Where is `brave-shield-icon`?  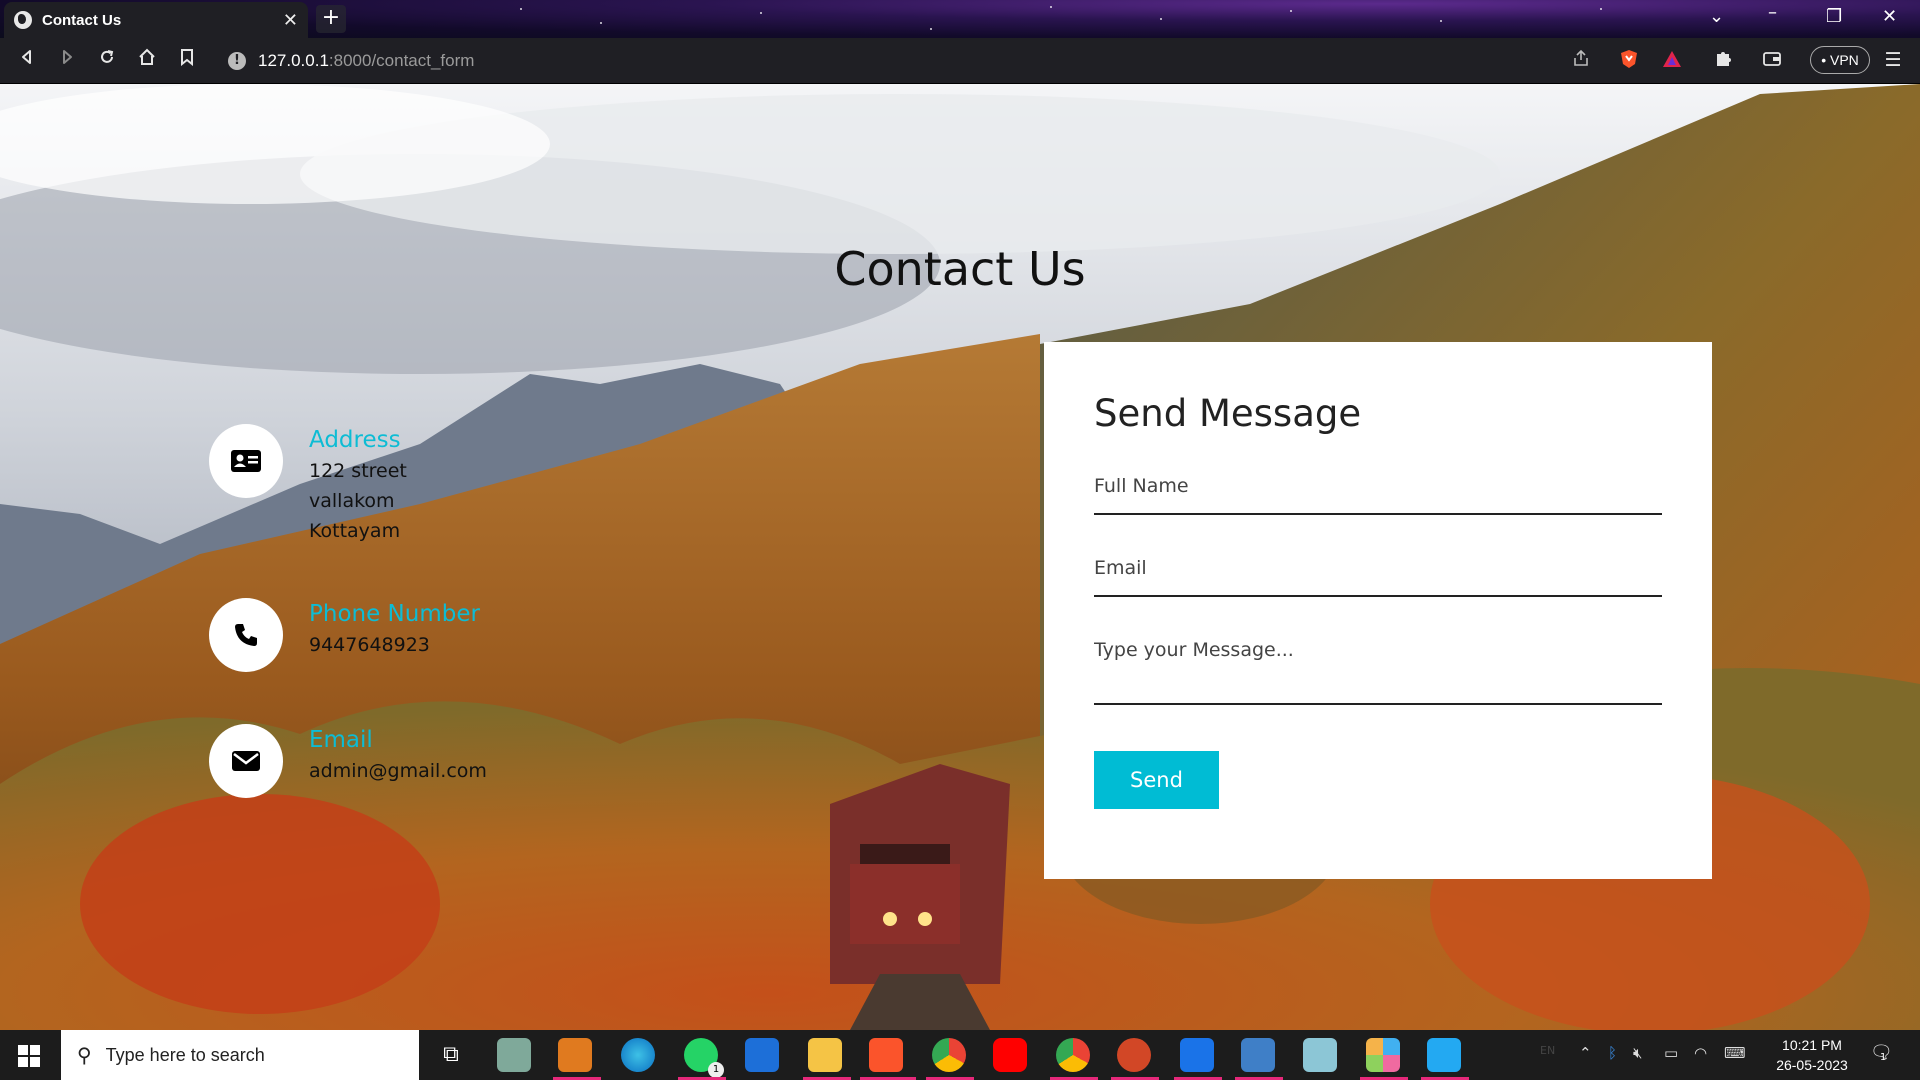
brave-shield-icon is located at coordinates (1629, 62).